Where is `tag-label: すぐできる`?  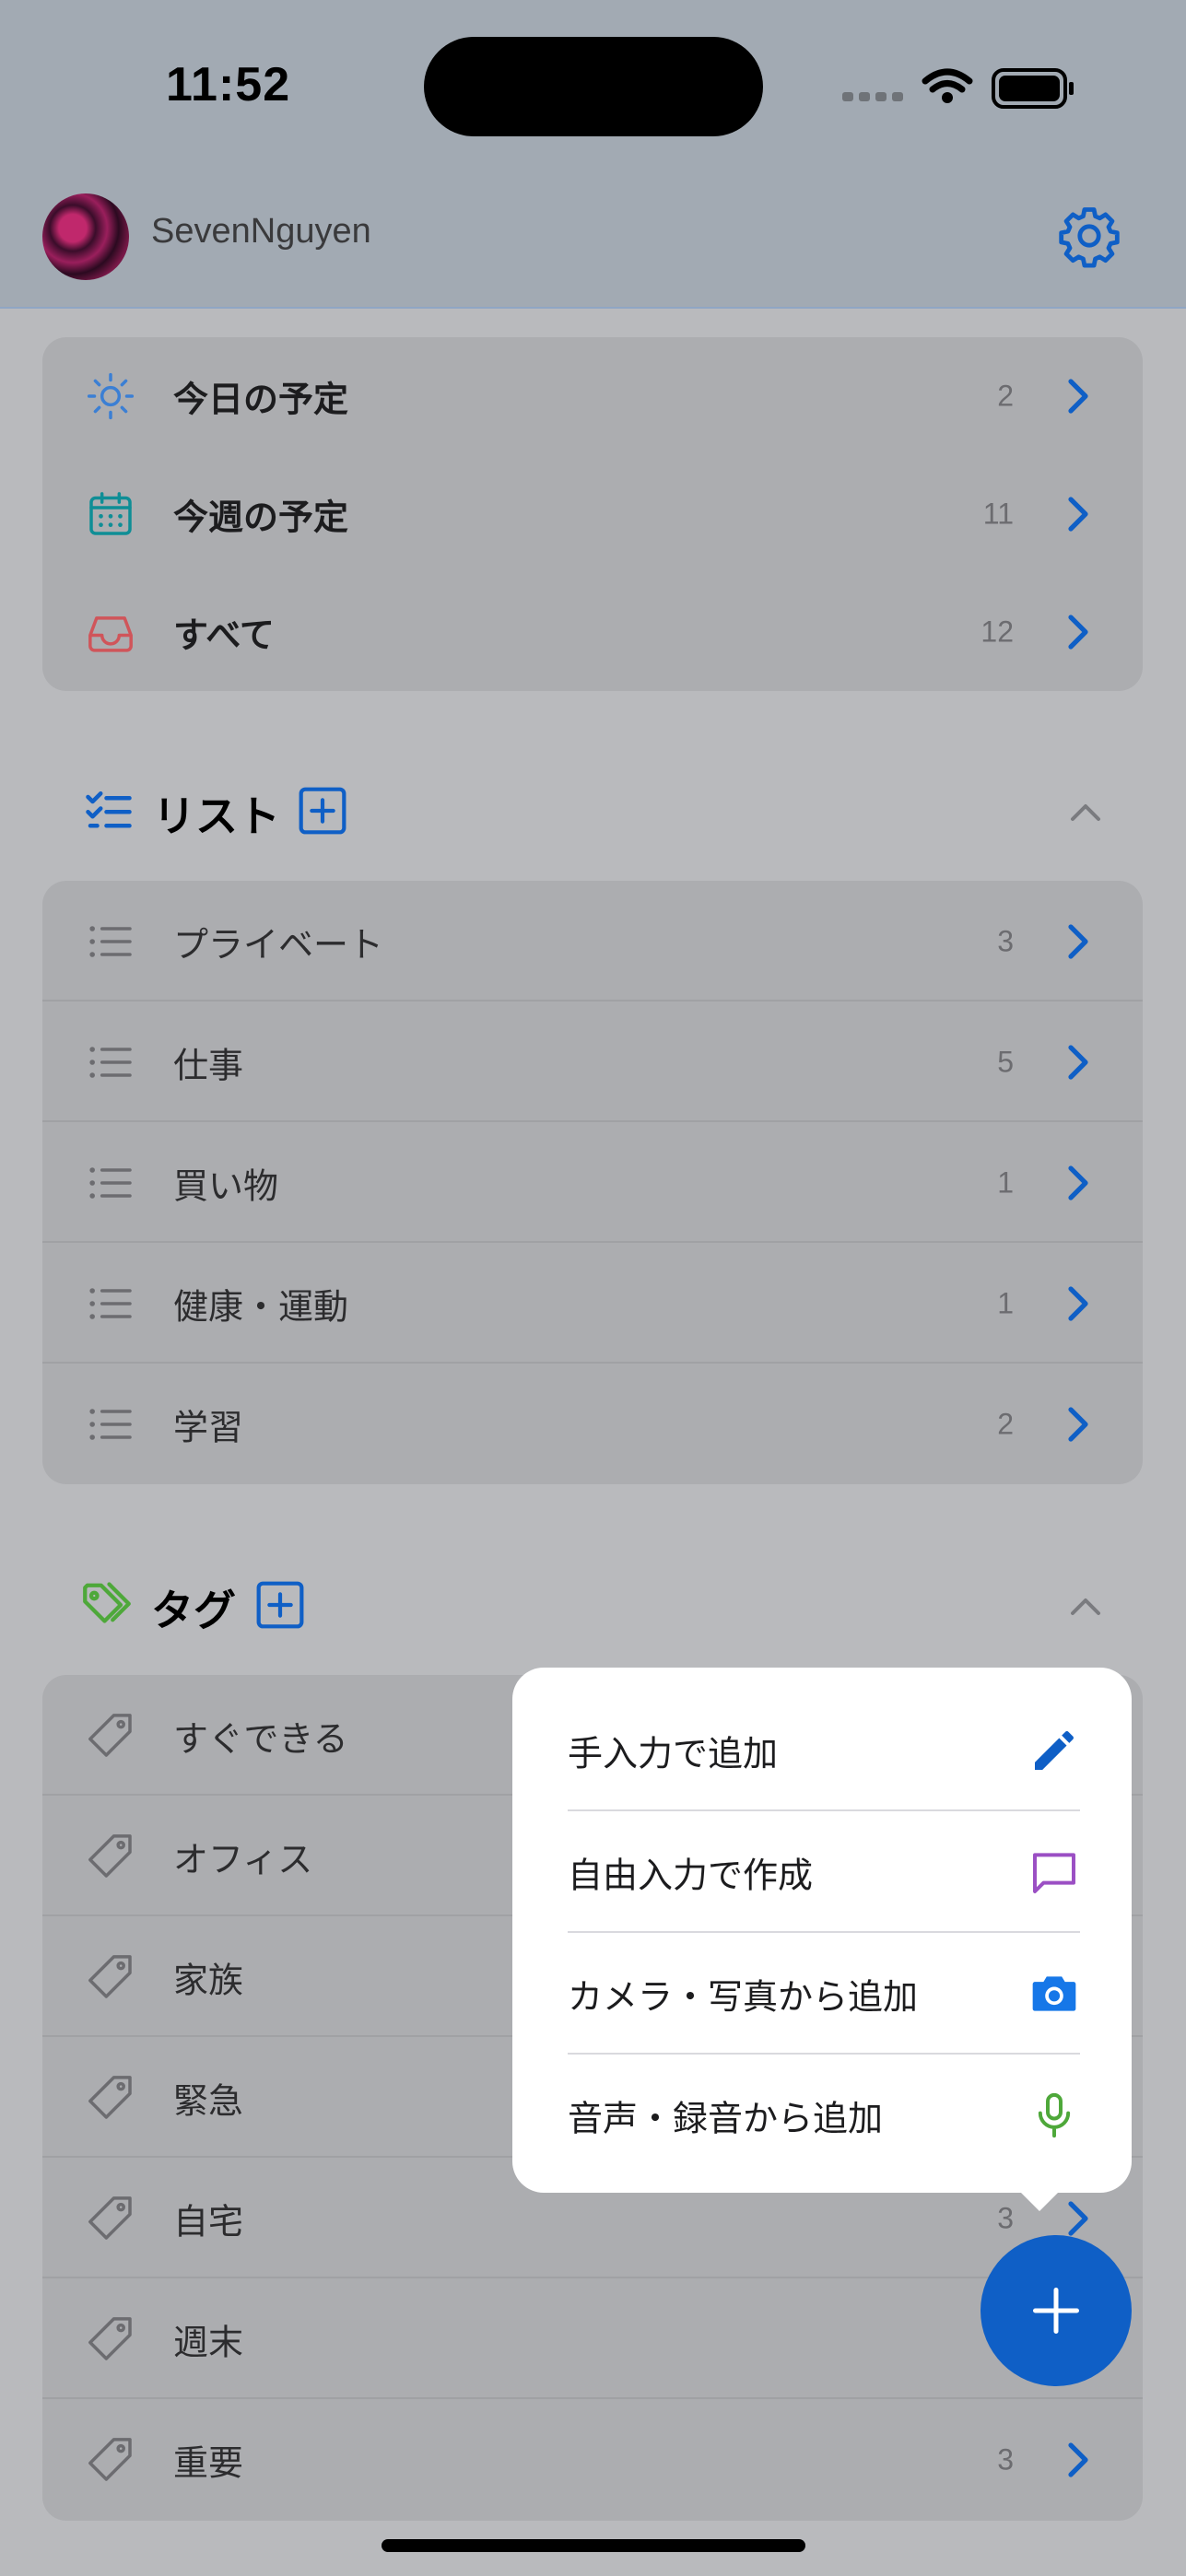
tag-label: すぐできる is located at coordinates (260, 1738).